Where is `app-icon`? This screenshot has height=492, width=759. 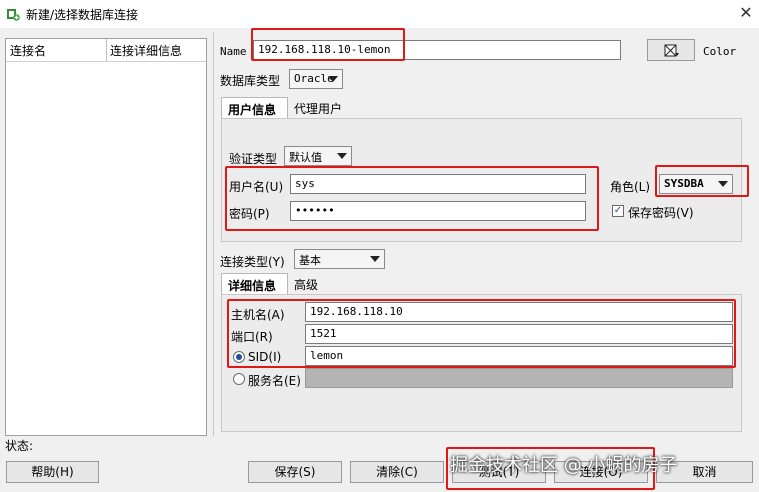 app-icon is located at coordinates (13, 15).